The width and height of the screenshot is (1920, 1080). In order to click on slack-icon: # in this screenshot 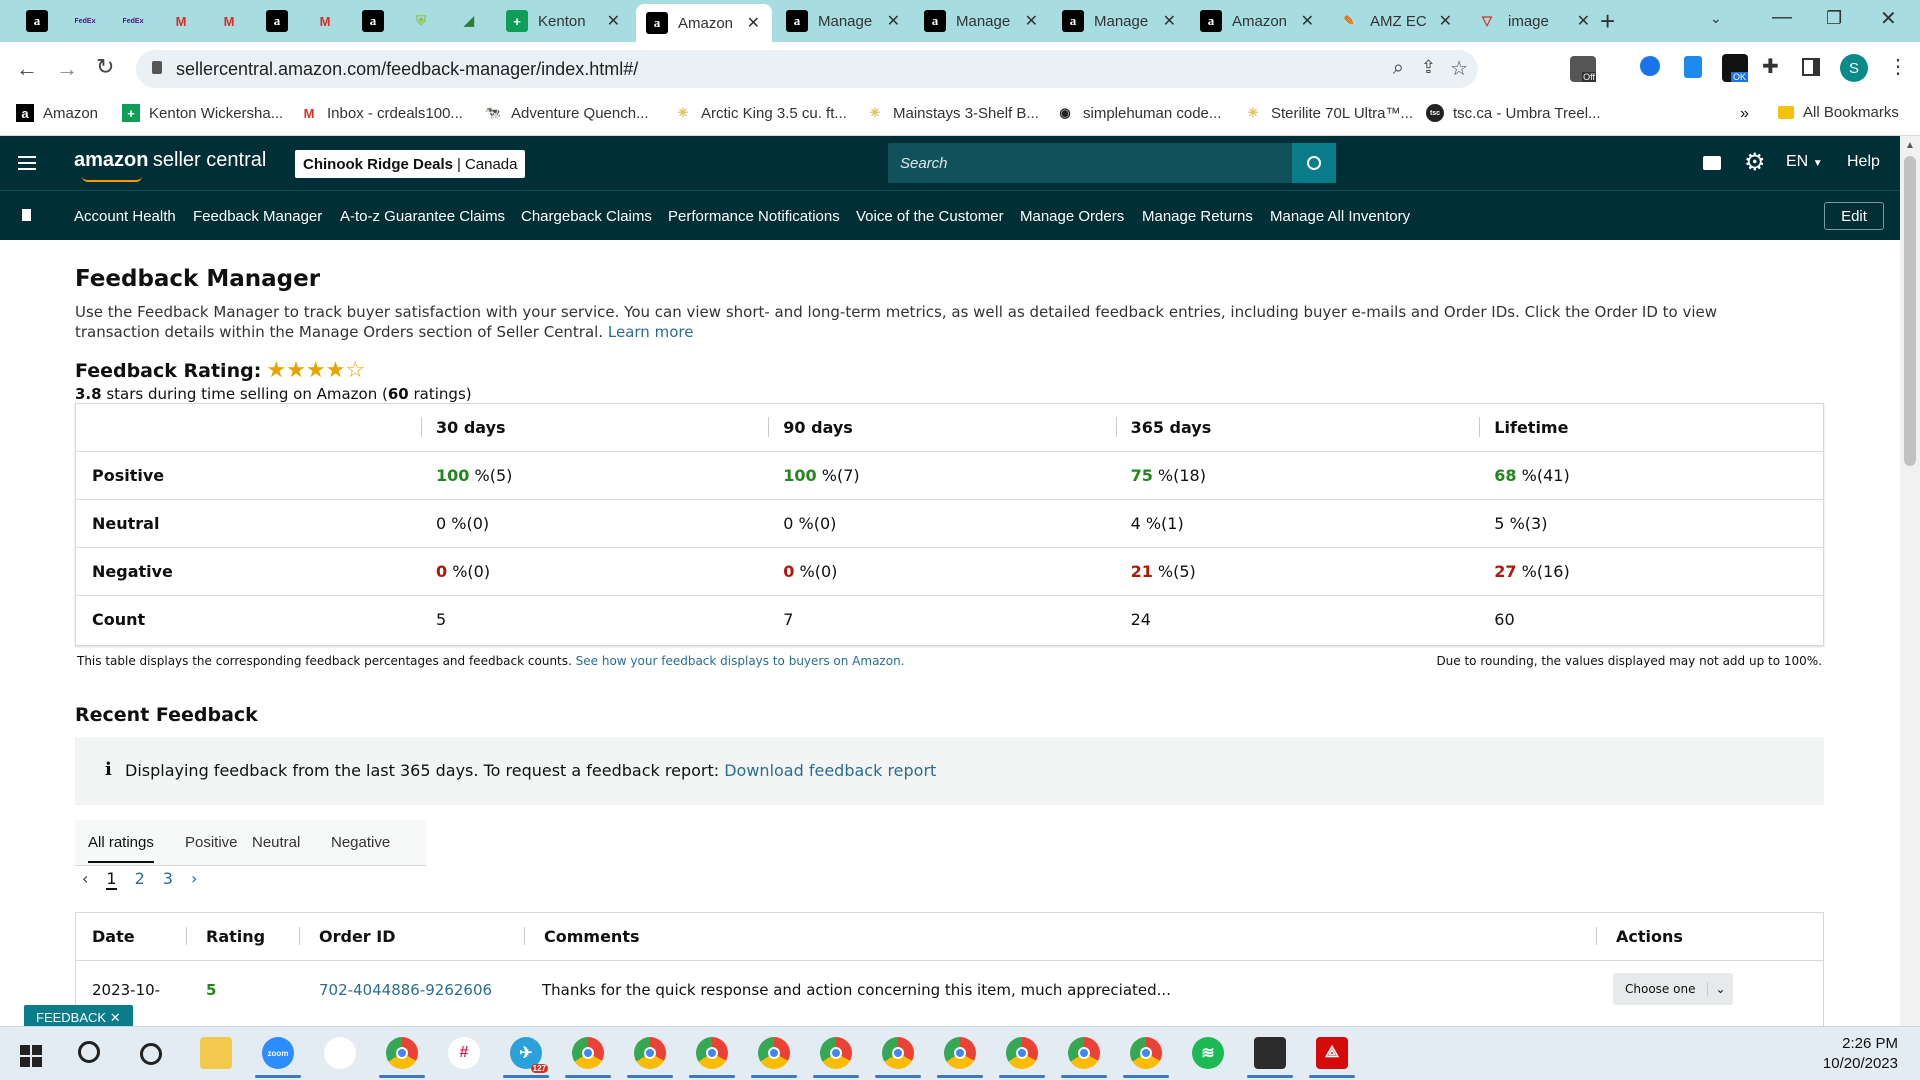, I will do `click(464, 1053)`.